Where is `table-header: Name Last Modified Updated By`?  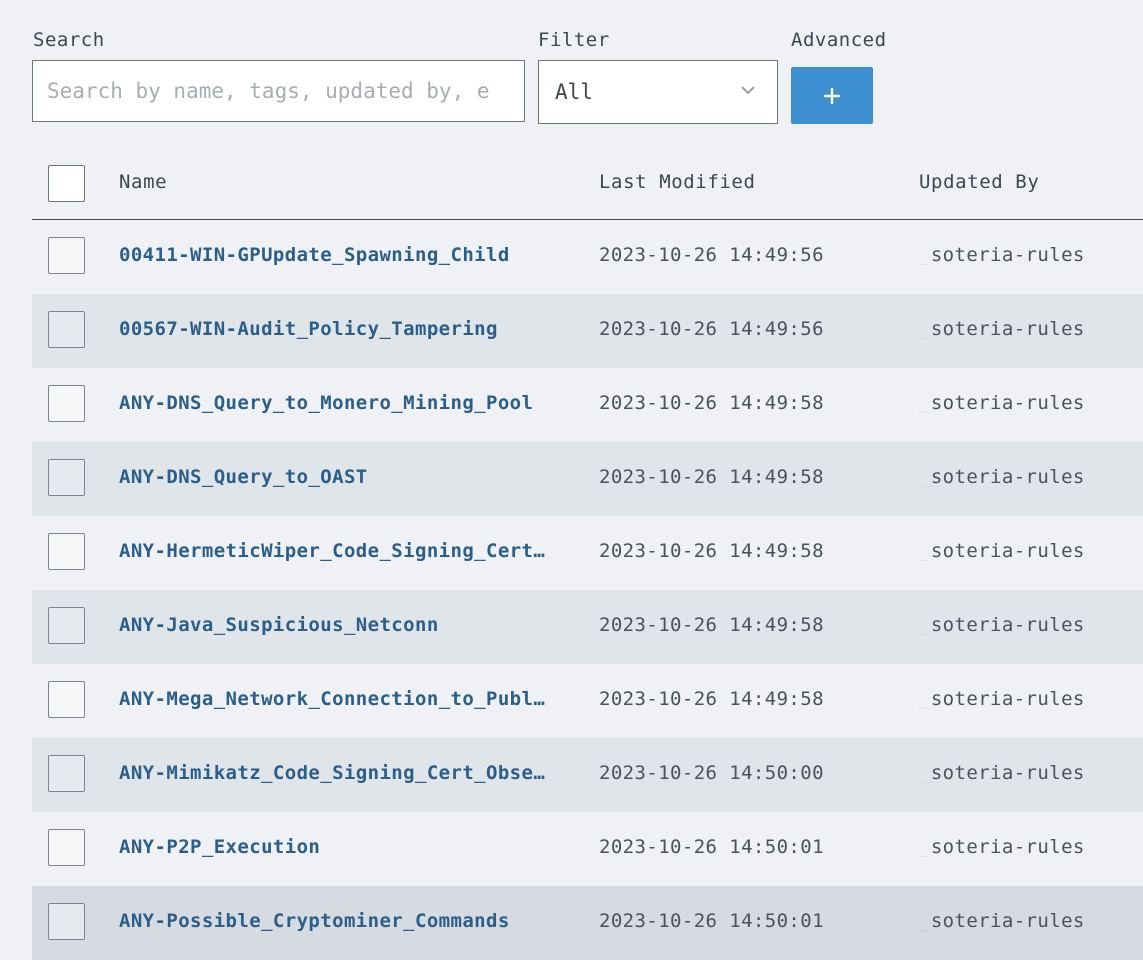 table-header: Name Last Modified Updated By is located at coordinates (587, 183).